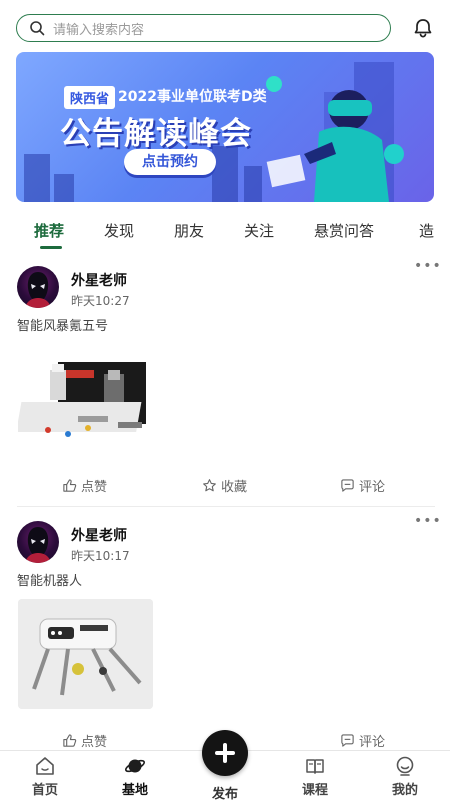  Describe the element at coordinates (344, 230) in the screenshot. I see `tab-bounty-qa: 悬赏问答` at that location.